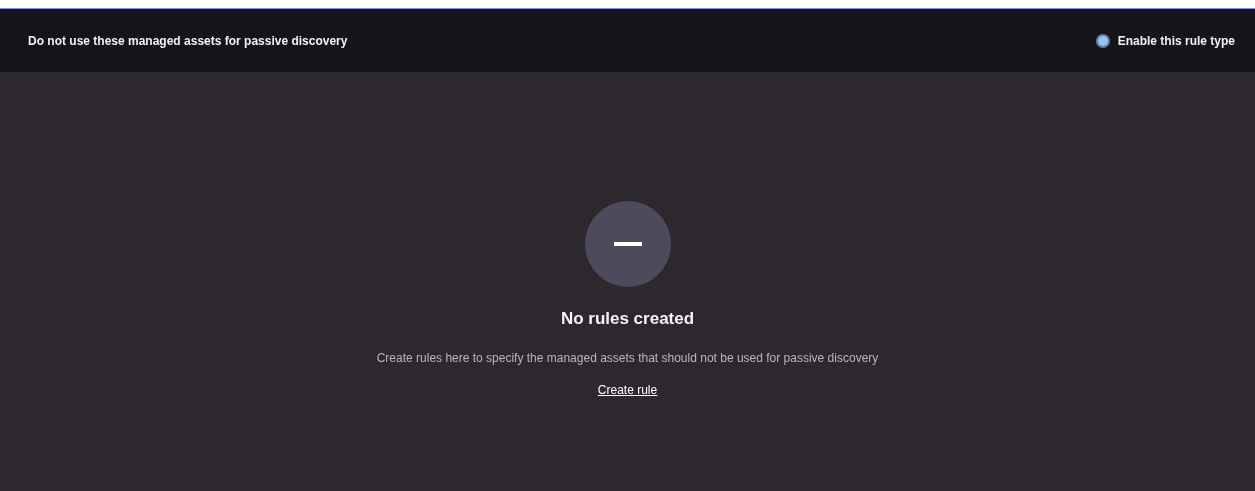  Describe the element at coordinates (1165, 40) in the screenshot. I see `enable-rule-radio: Enable this rule type` at that location.